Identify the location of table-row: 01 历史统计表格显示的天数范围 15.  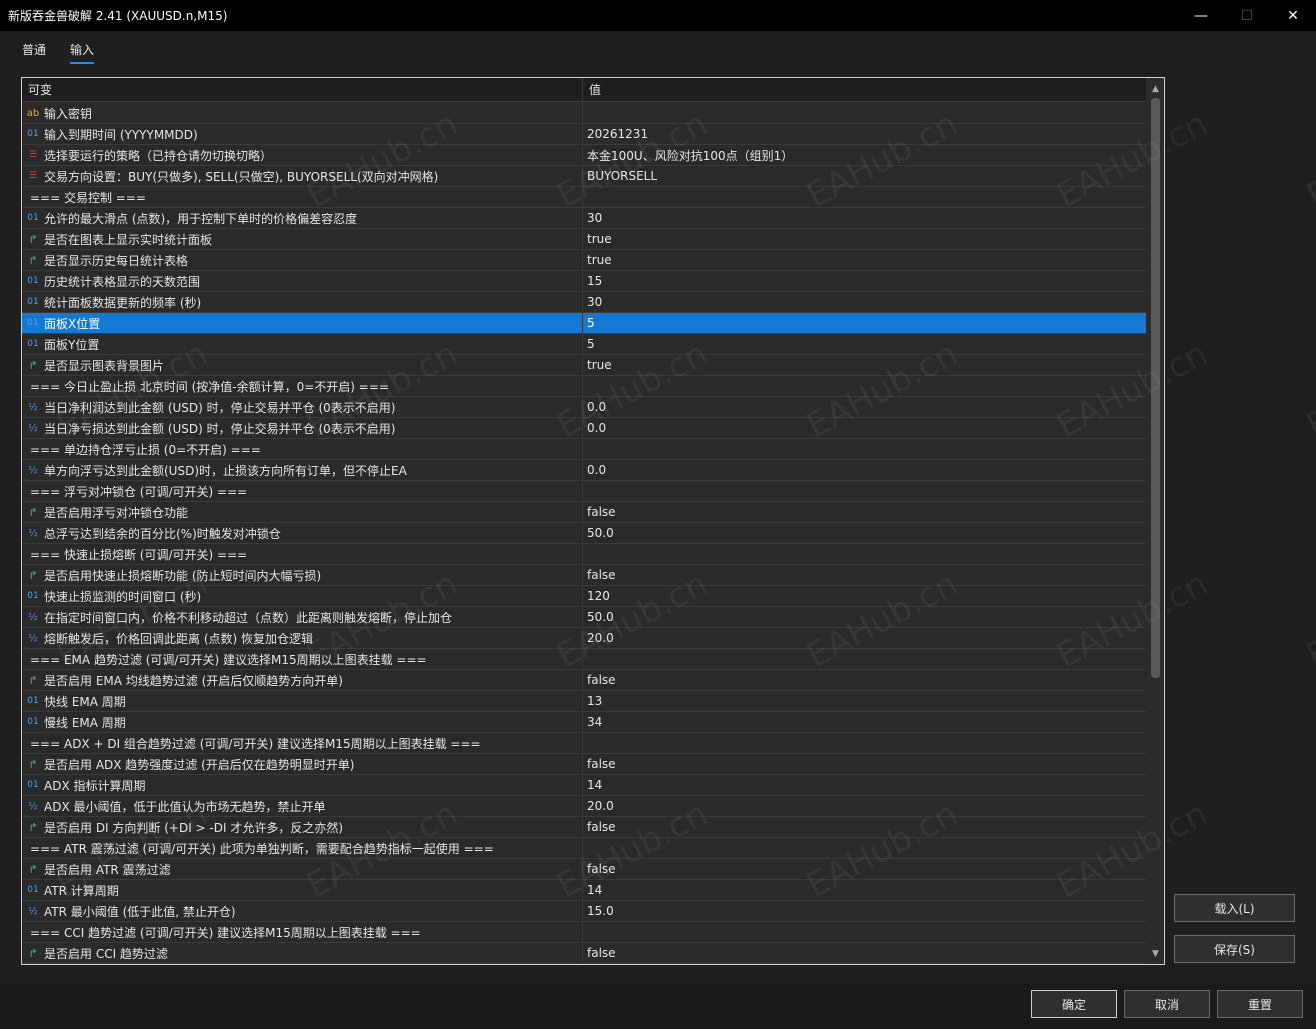
(584, 281).